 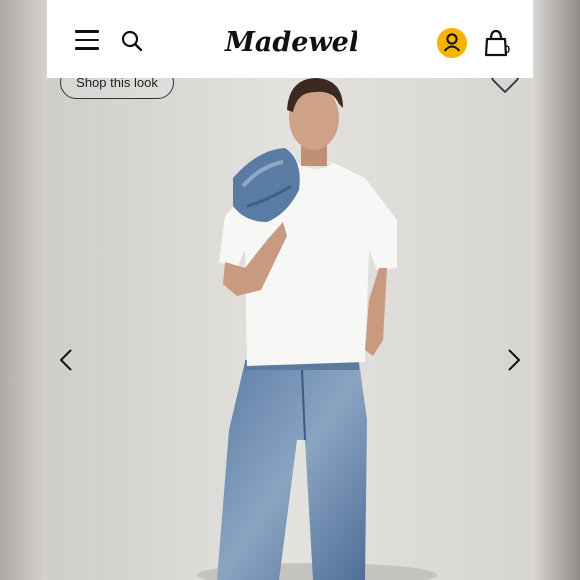 I want to click on site-header: Madewell 0, so click(x=290, y=39).